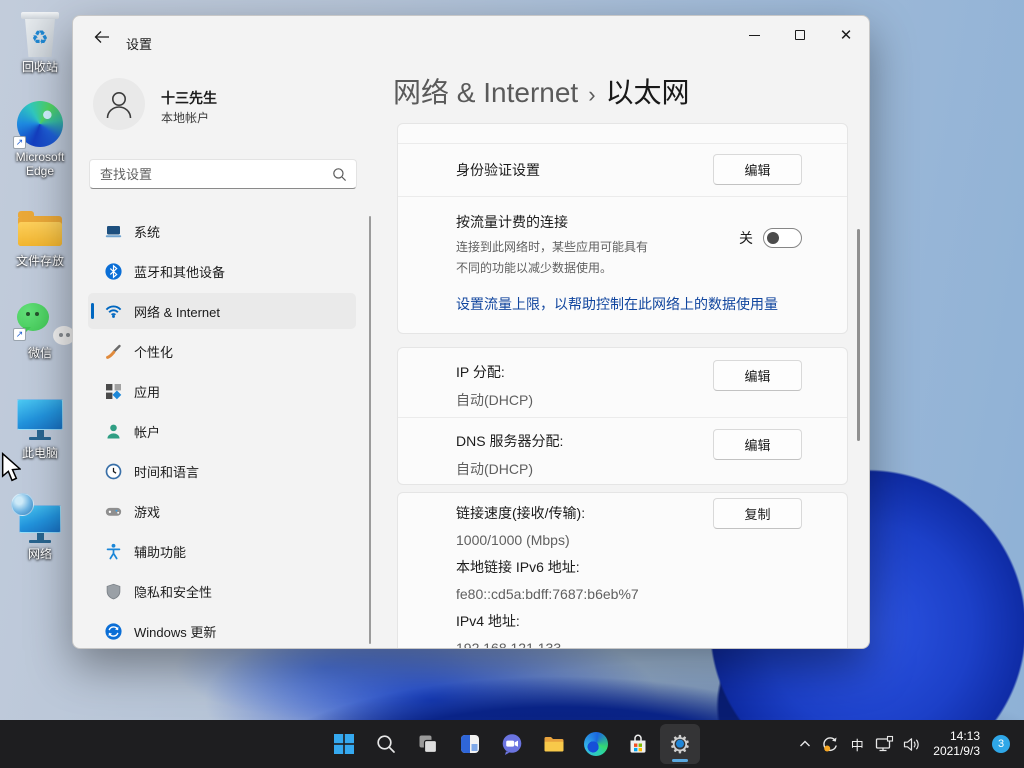 The height and width of the screenshot is (768, 1024). I want to click on chevron-up-icon, so click(805, 743).